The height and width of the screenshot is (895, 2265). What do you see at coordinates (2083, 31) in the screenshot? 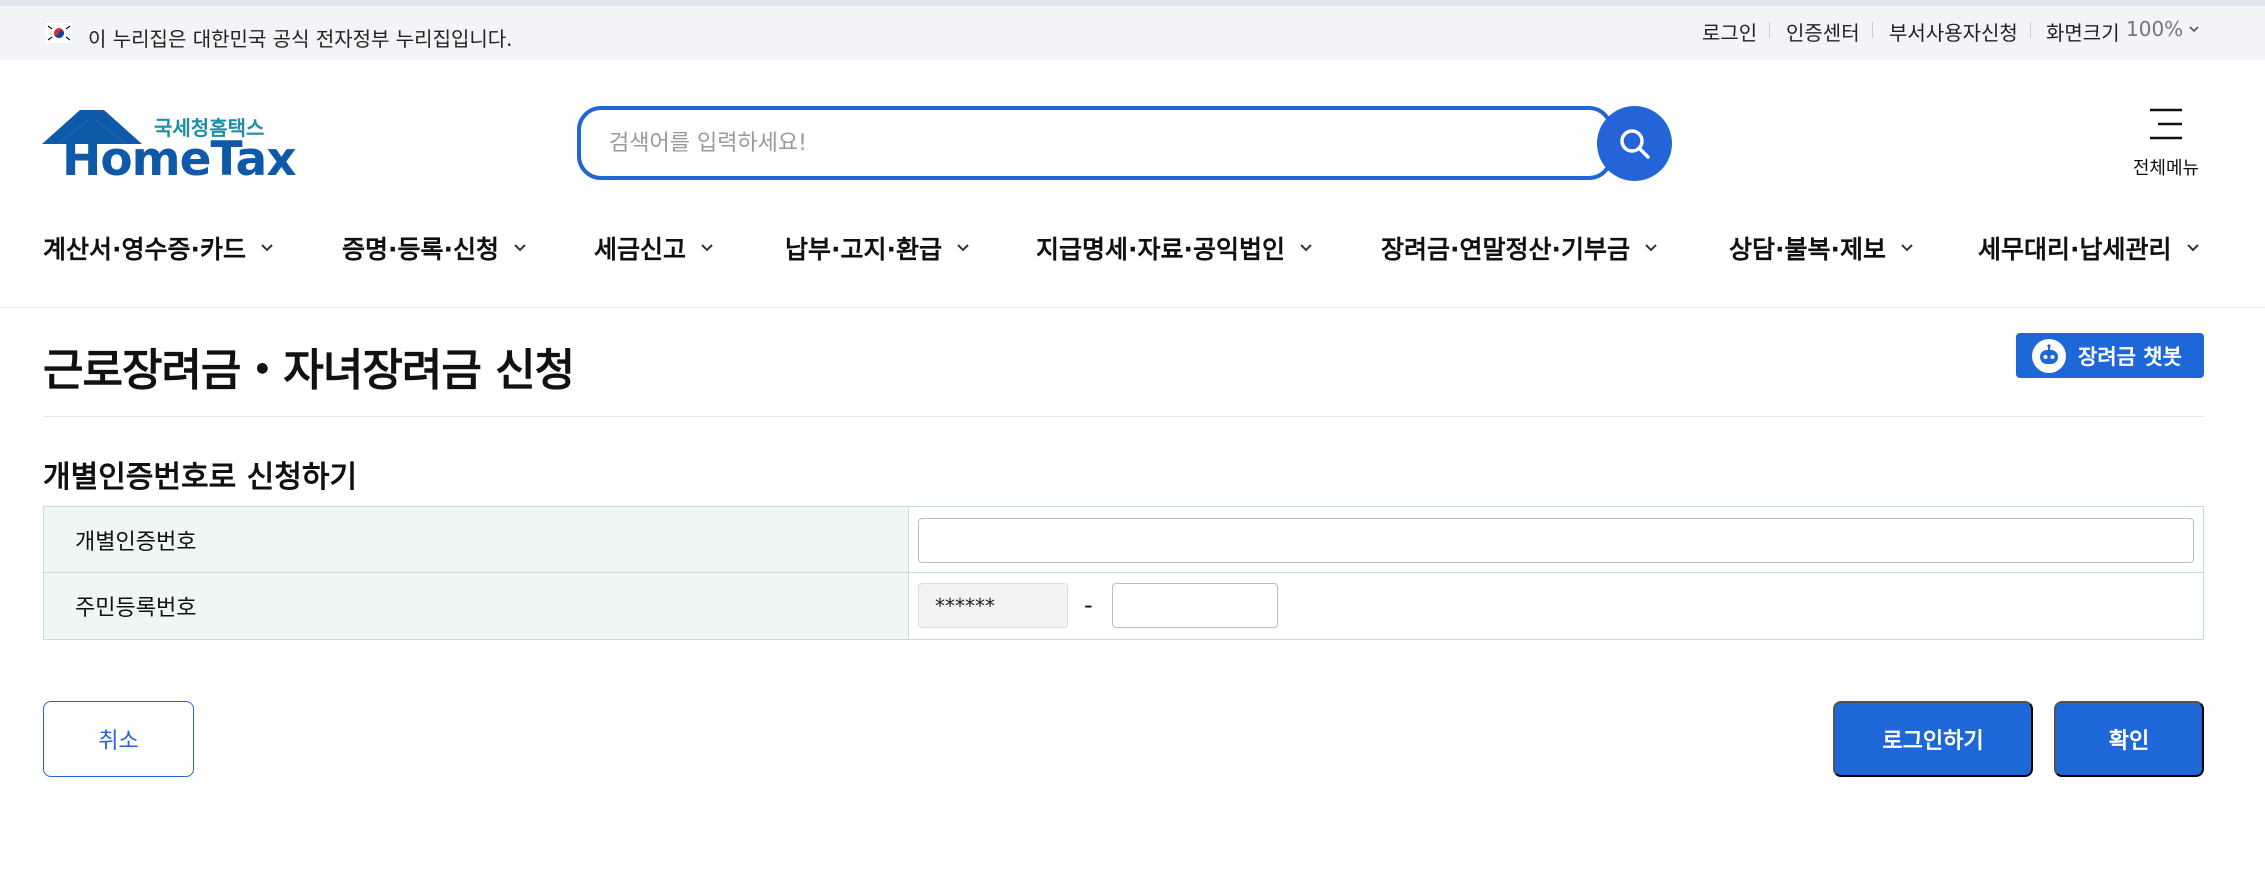
I see `zoom-label: 화면크기` at bounding box center [2083, 31].